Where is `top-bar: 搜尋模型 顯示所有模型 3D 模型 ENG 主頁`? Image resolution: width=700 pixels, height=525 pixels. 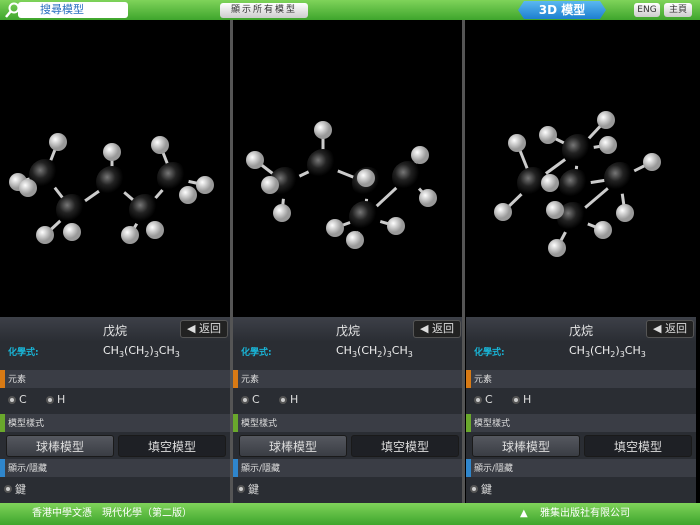 top-bar: 搜尋模型 顯示所有模型 3D 模型 ENG 主頁 is located at coordinates (350, 10).